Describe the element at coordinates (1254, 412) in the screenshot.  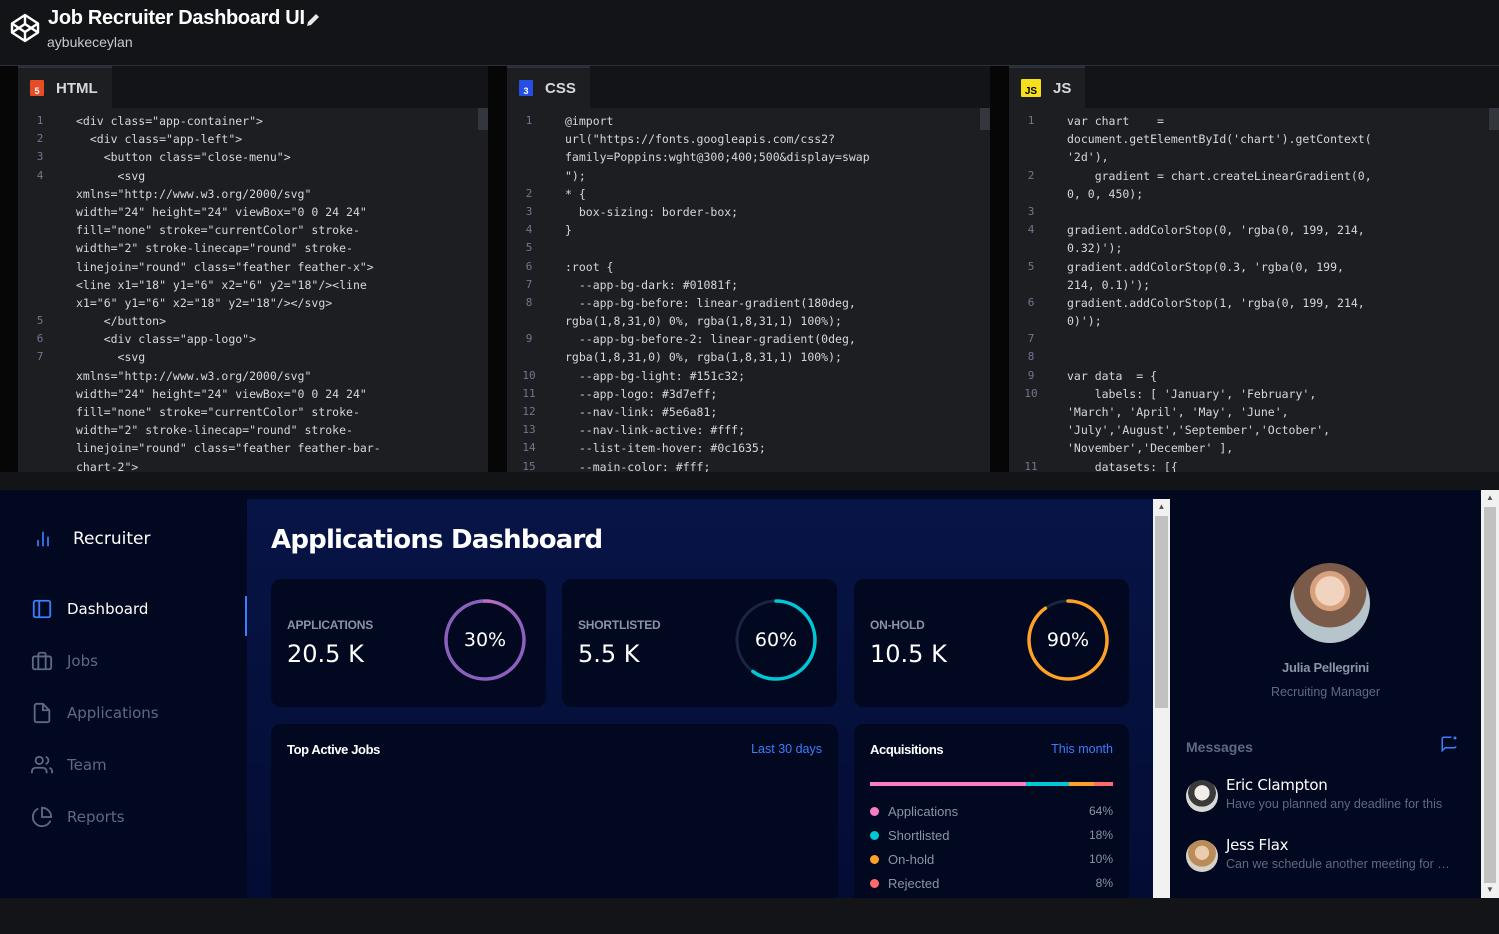
I see `code-line: 'March', 'April', 'May', 'June',` at that location.